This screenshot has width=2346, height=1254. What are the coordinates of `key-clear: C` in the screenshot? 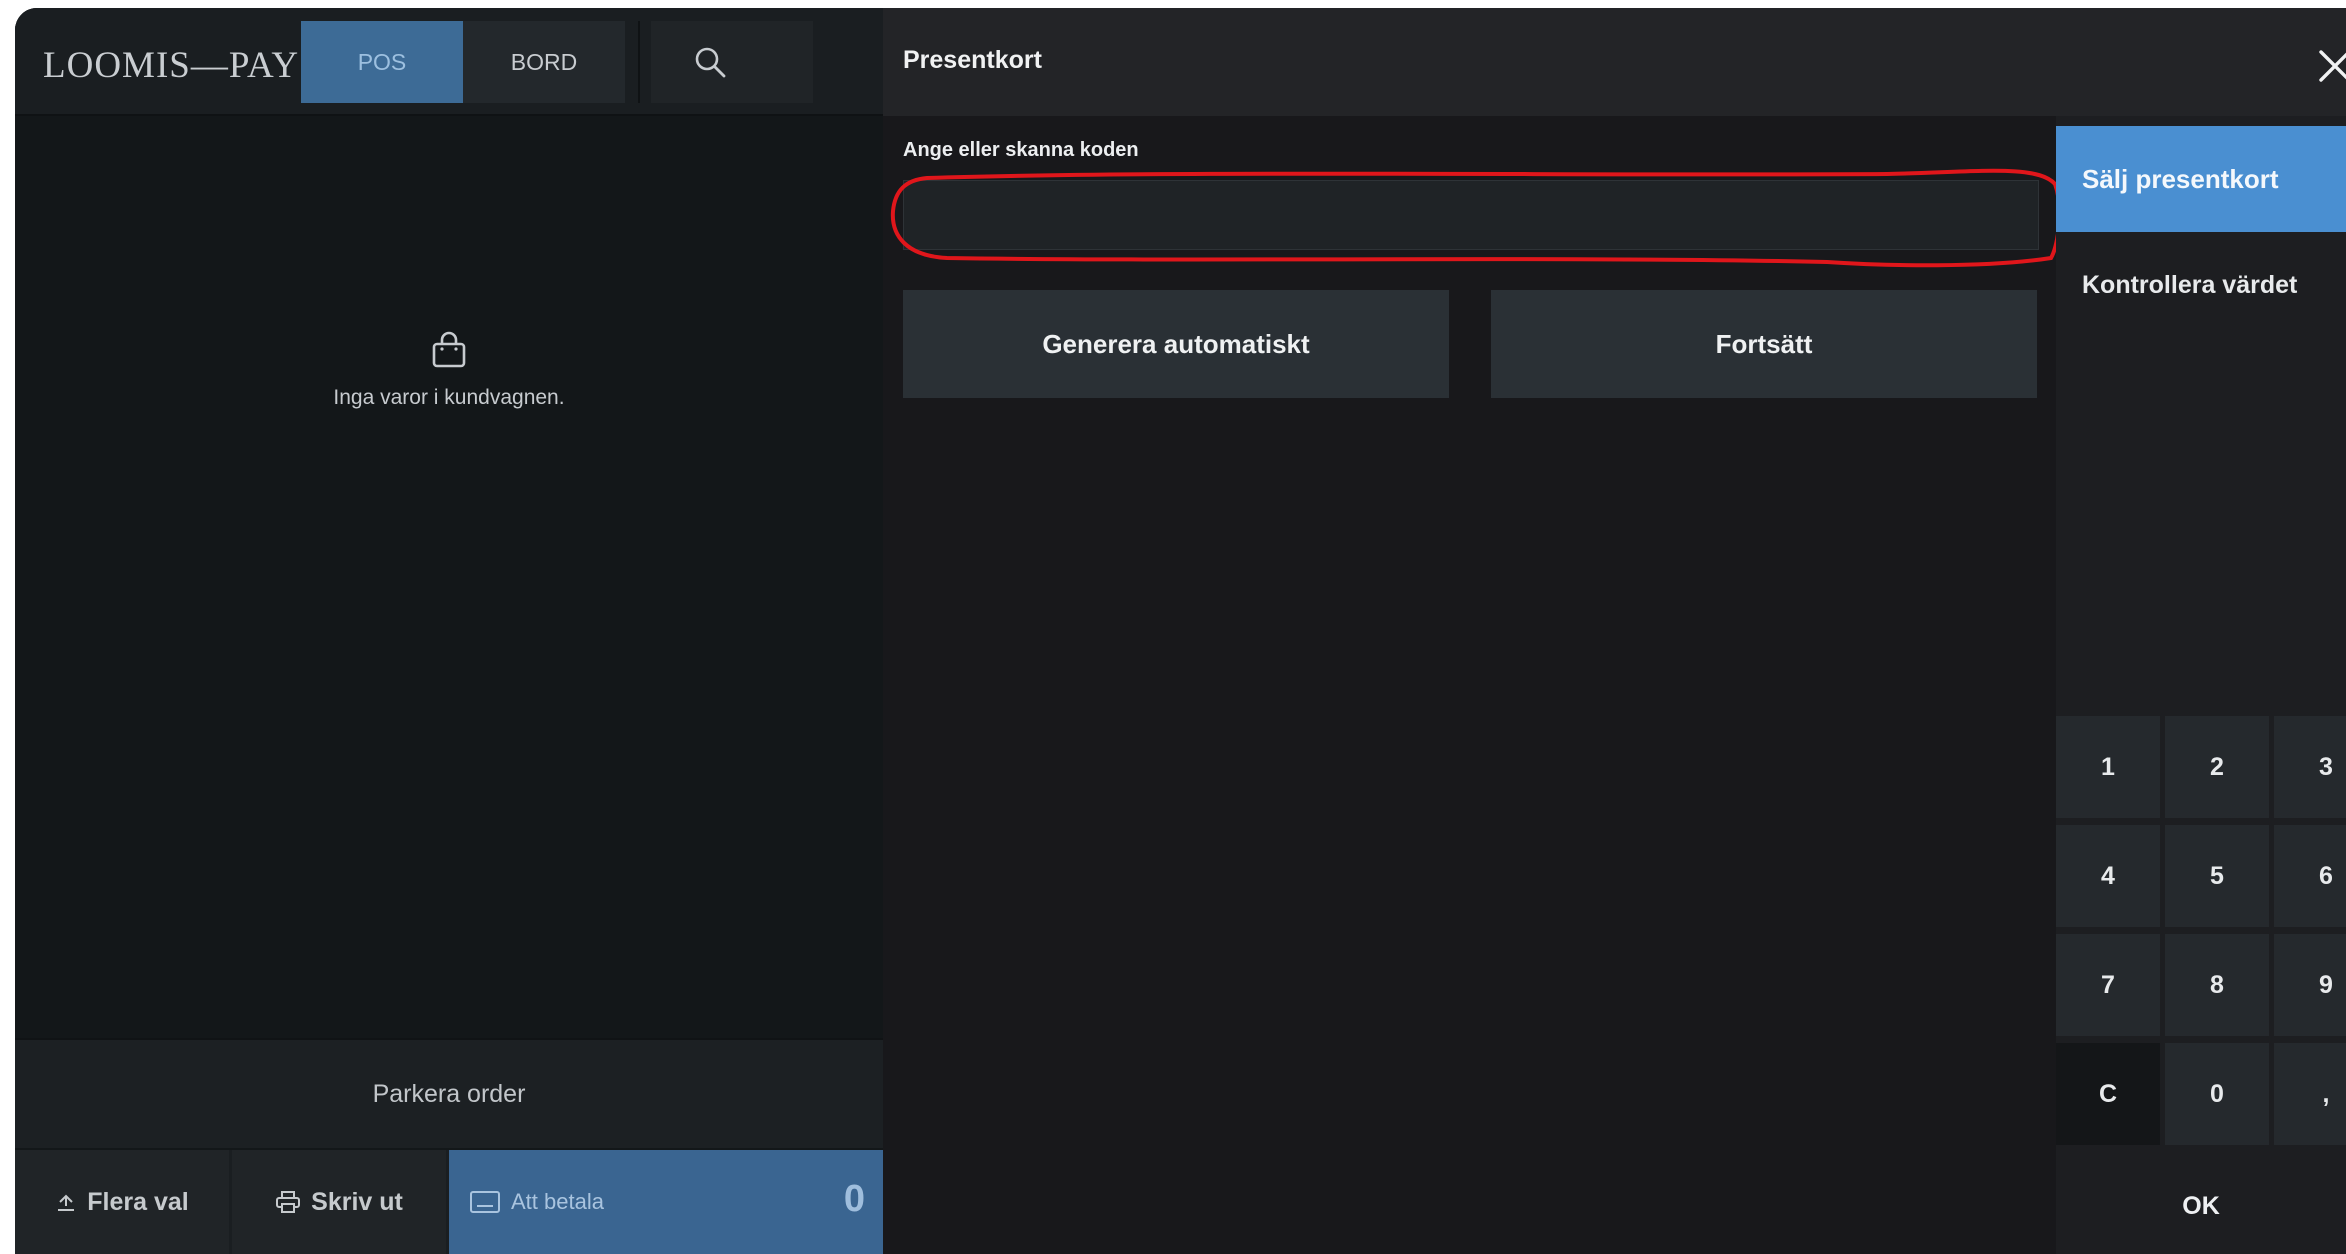 It's located at (2108, 1094).